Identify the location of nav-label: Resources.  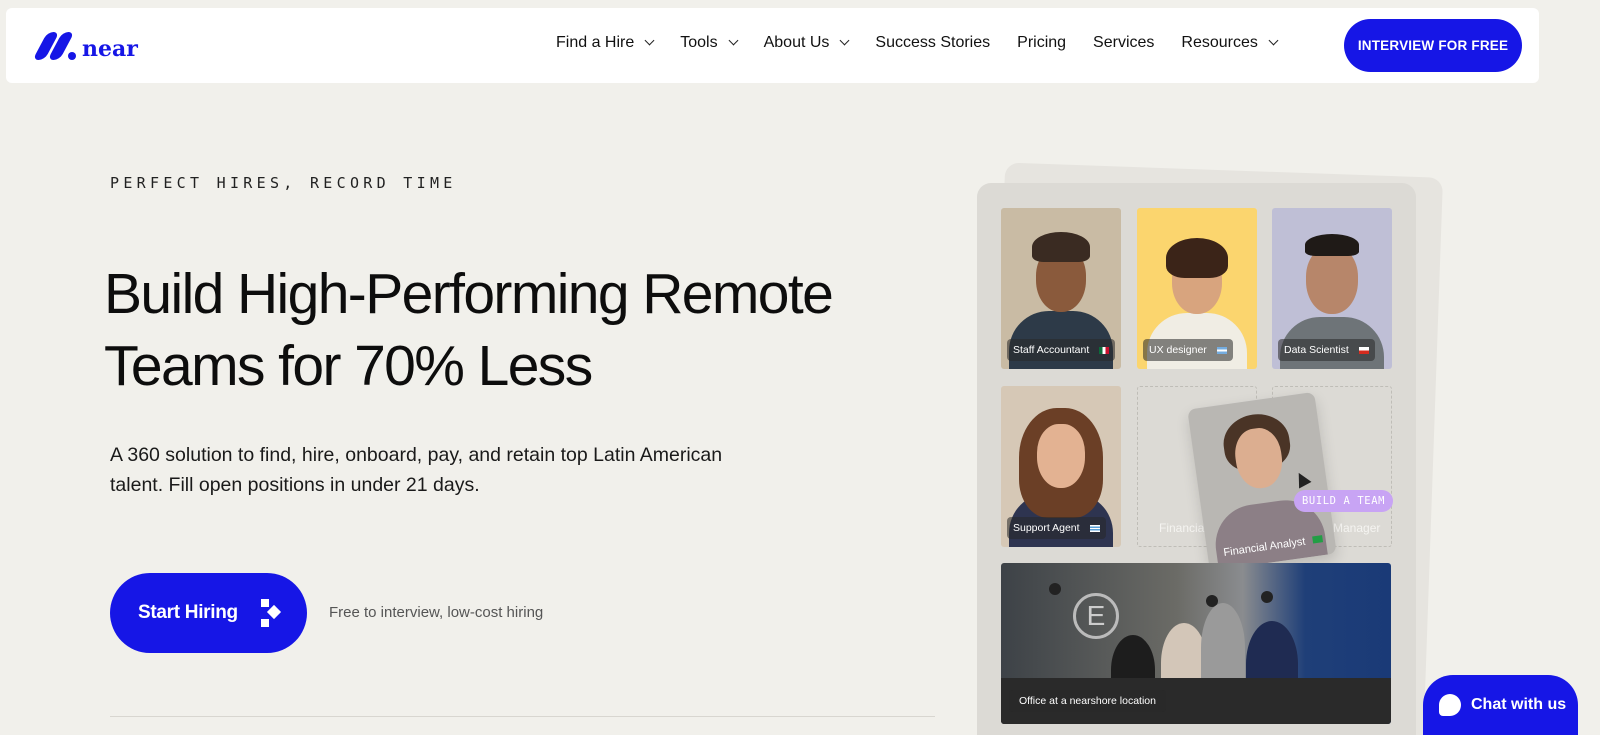
(1219, 42).